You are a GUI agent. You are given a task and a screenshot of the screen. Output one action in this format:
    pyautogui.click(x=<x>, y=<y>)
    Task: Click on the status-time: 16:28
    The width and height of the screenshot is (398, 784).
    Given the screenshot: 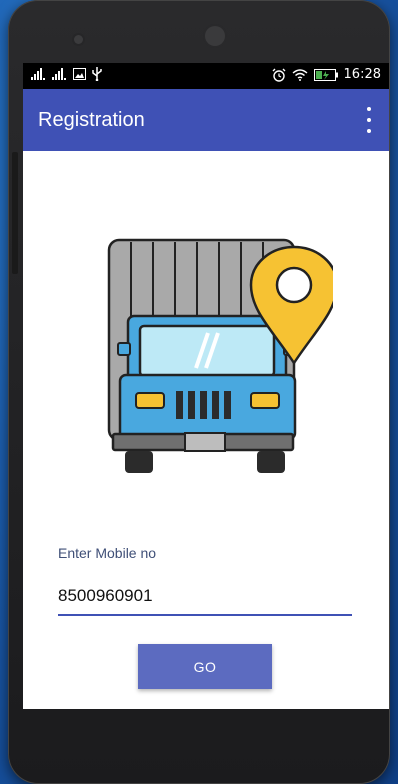 What is the action you would take?
    pyautogui.click(x=362, y=74)
    